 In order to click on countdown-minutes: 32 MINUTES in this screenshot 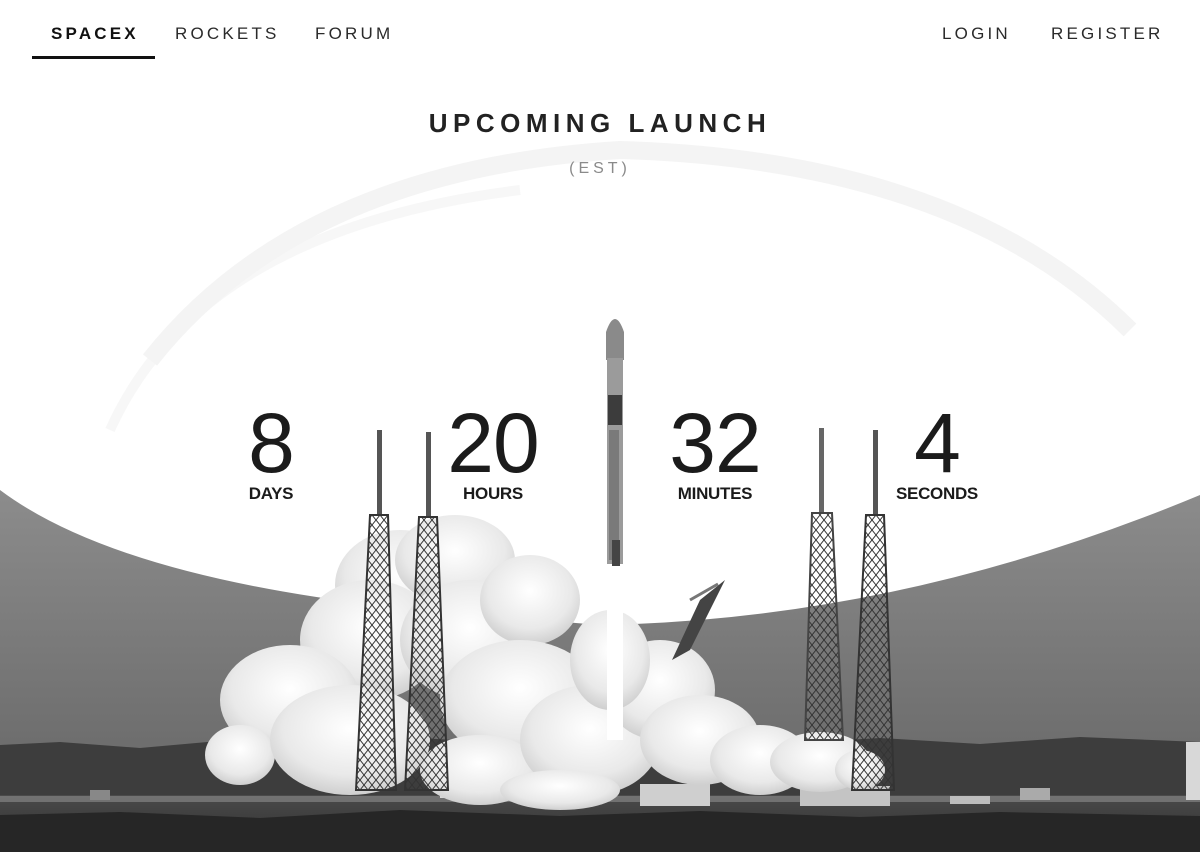, I will do `click(715, 451)`.